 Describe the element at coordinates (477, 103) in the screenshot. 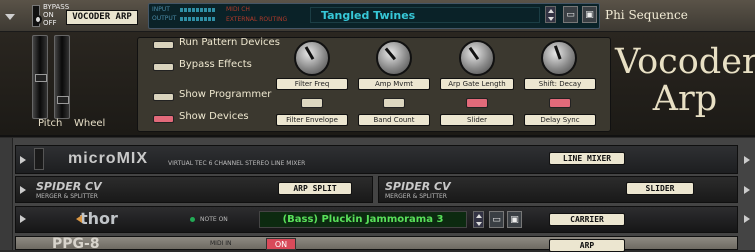

I see `slider-button` at that location.